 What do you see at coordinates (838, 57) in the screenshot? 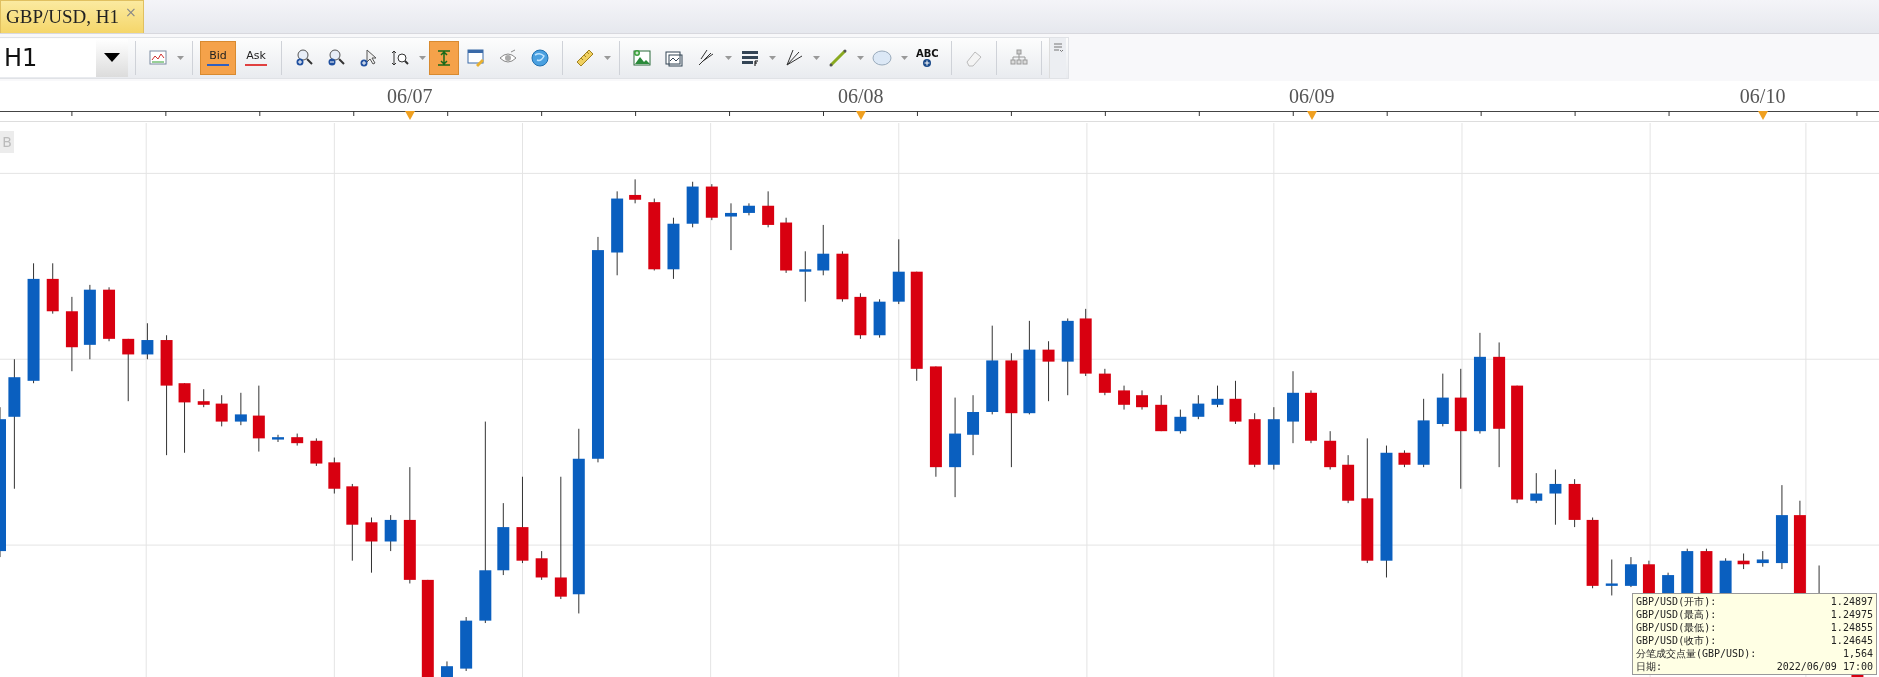
I see `trend-line-icon` at bounding box center [838, 57].